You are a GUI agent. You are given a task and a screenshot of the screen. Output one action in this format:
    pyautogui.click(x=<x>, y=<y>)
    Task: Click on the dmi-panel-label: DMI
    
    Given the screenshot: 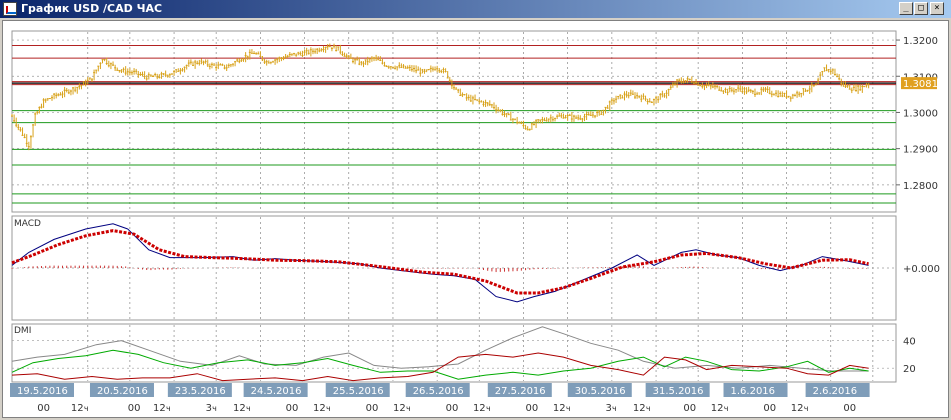 What is the action you would take?
    pyautogui.click(x=22, y=331)
    